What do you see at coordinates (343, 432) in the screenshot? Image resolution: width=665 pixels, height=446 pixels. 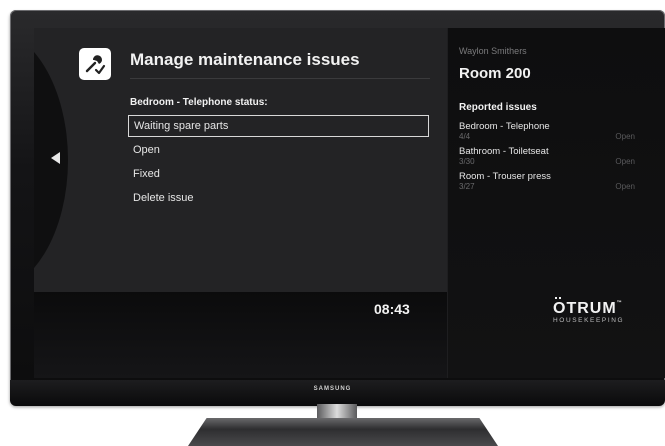 I see `tv-stand-base` at bounding box center [343, 432].